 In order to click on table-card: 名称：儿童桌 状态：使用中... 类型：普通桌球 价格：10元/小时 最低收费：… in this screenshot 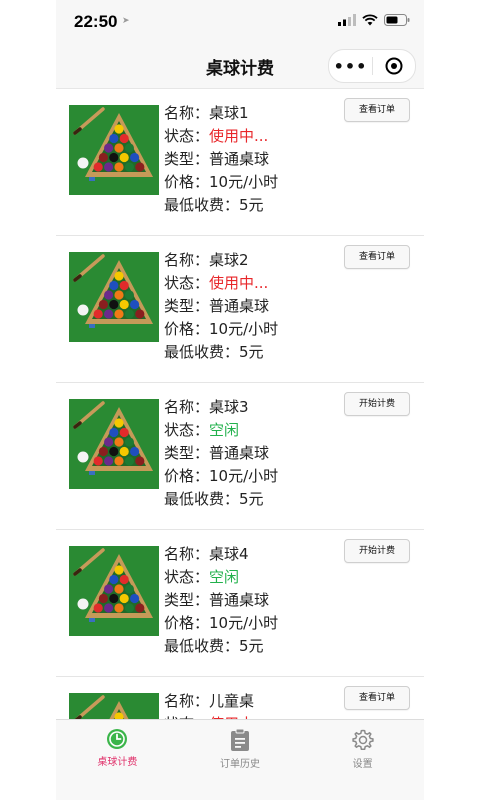, I will do `click(240, 698)`.